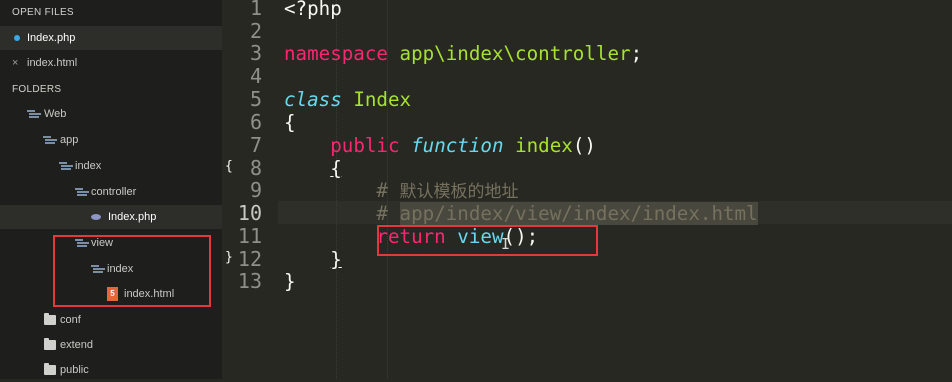 This screenshot has width=952, height=382. I want to click on code-line-8: {, so click(313, 168).